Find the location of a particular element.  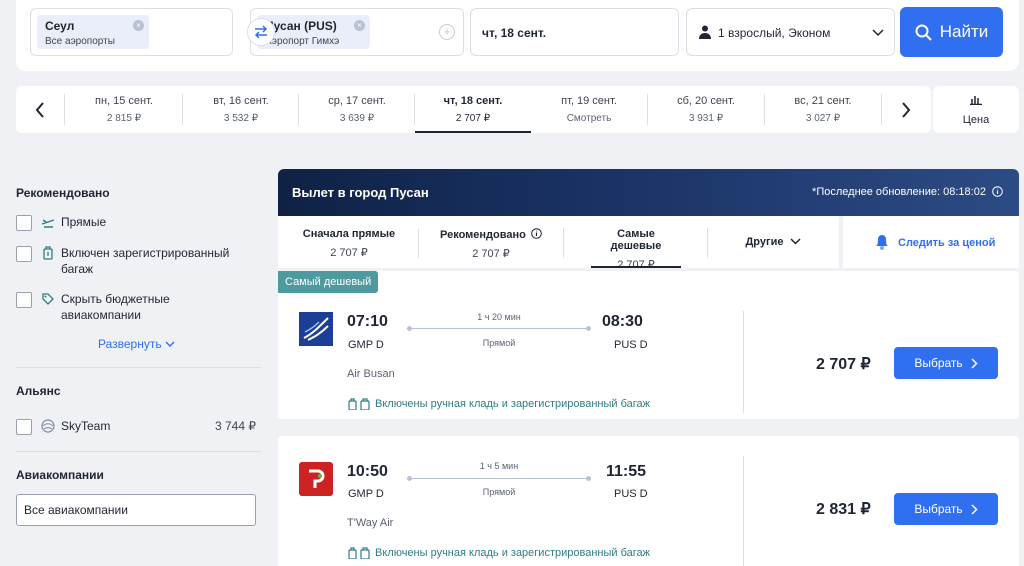

select-button-label: Выбрать is located at coordinates (938, 363).